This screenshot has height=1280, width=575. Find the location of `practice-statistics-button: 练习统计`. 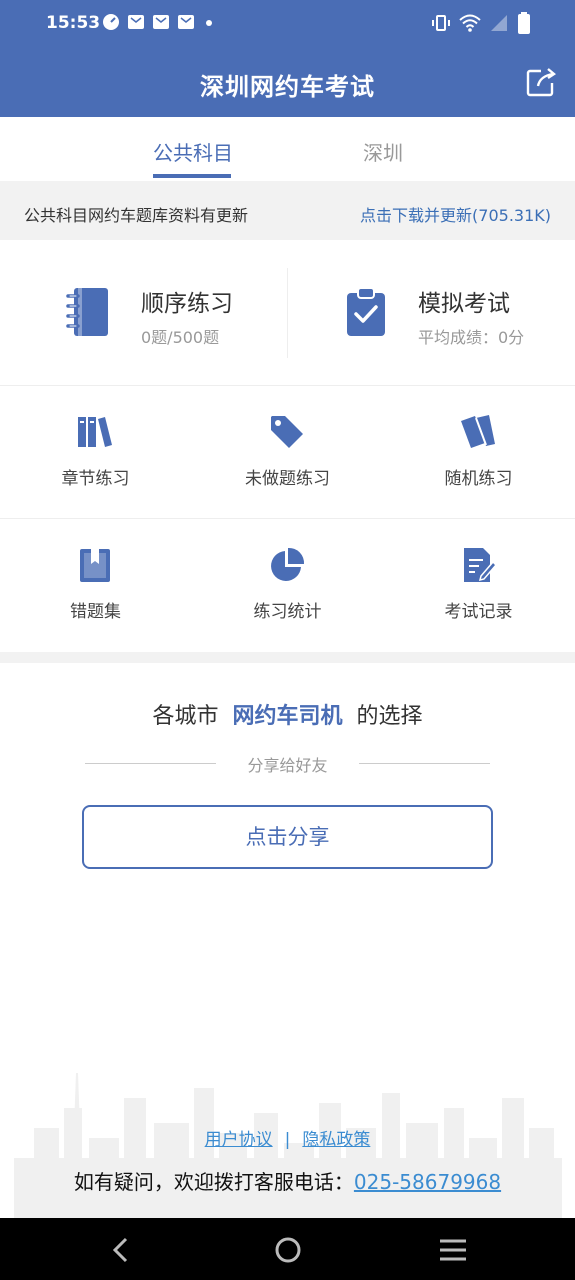

practice-statistics-button: 练习统计 is located at coordinates (287, 585).